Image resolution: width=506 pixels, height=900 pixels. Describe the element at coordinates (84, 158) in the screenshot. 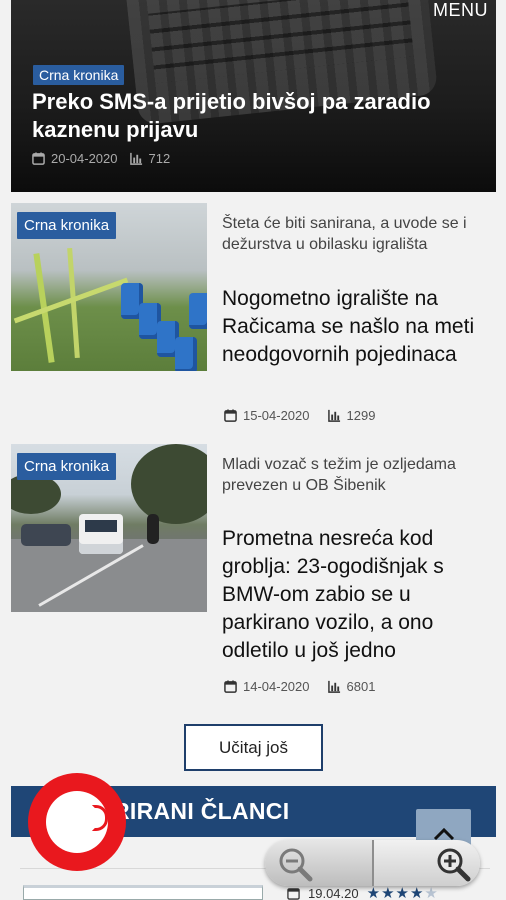

I see `hero-date: 20-04-2020` at that location.